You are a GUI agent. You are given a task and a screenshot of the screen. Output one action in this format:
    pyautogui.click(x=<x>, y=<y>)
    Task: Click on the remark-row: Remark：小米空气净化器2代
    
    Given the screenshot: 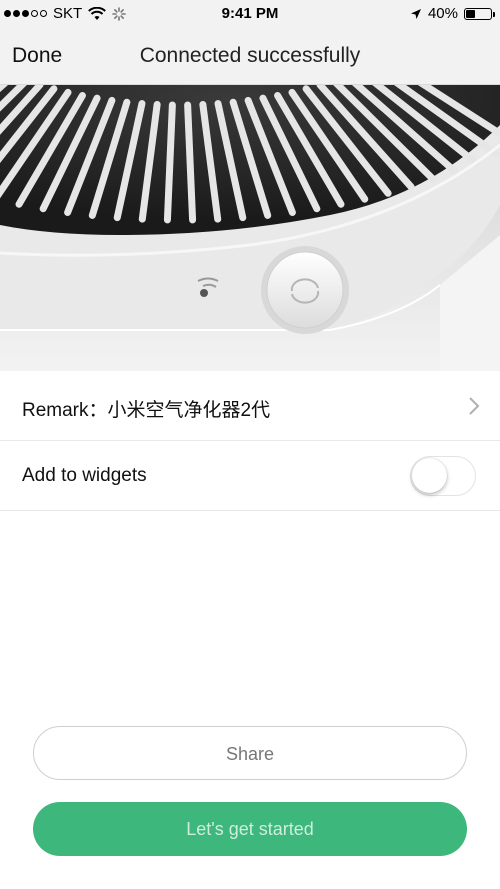 What is the action you would take?
    pyautogui.click(x=250, y=406)
    